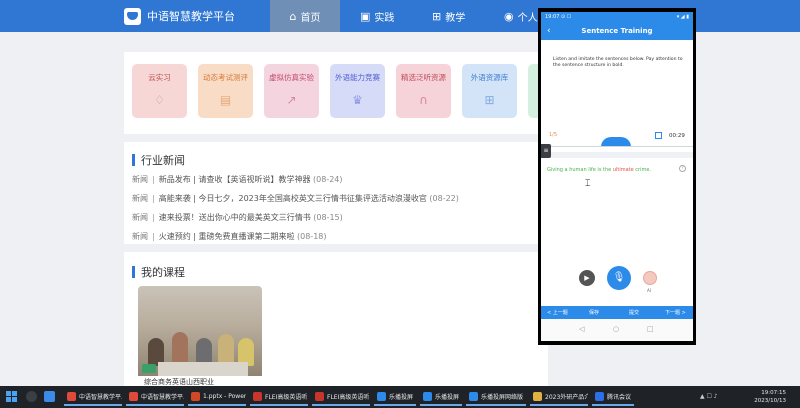  Describe the element at coordinates (613, 397) in the screenshot. I see `taskbar-app-button: 腾讯会议` at that location.